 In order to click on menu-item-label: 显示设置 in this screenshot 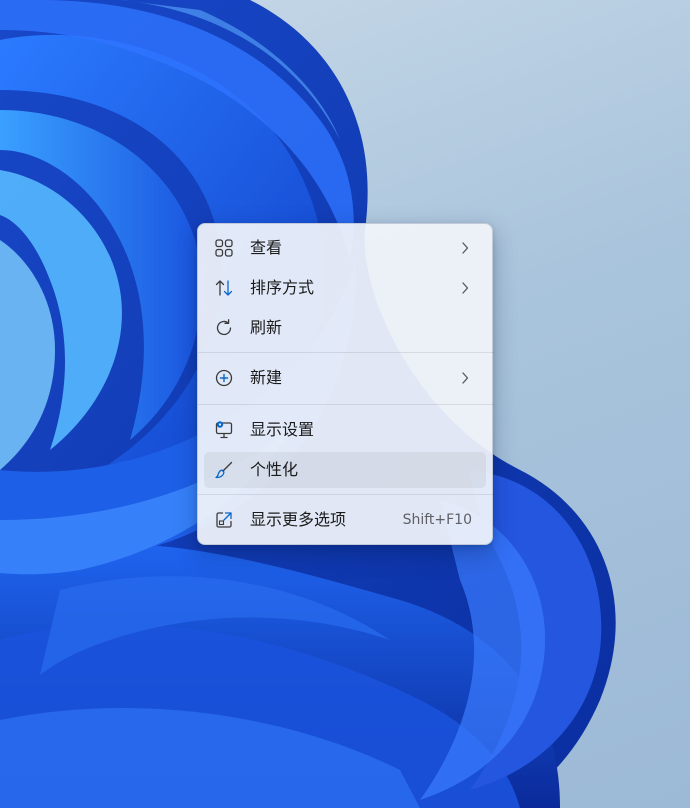, I will do `click(282, 429)`.